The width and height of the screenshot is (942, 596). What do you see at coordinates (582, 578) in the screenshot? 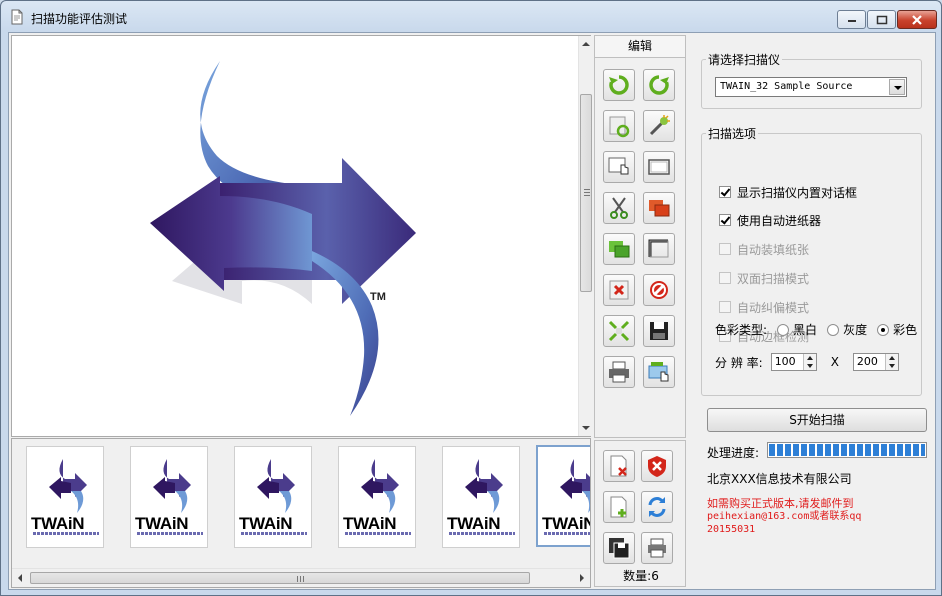
I see `scroll-right-icon` at bounding box center [582, 578].